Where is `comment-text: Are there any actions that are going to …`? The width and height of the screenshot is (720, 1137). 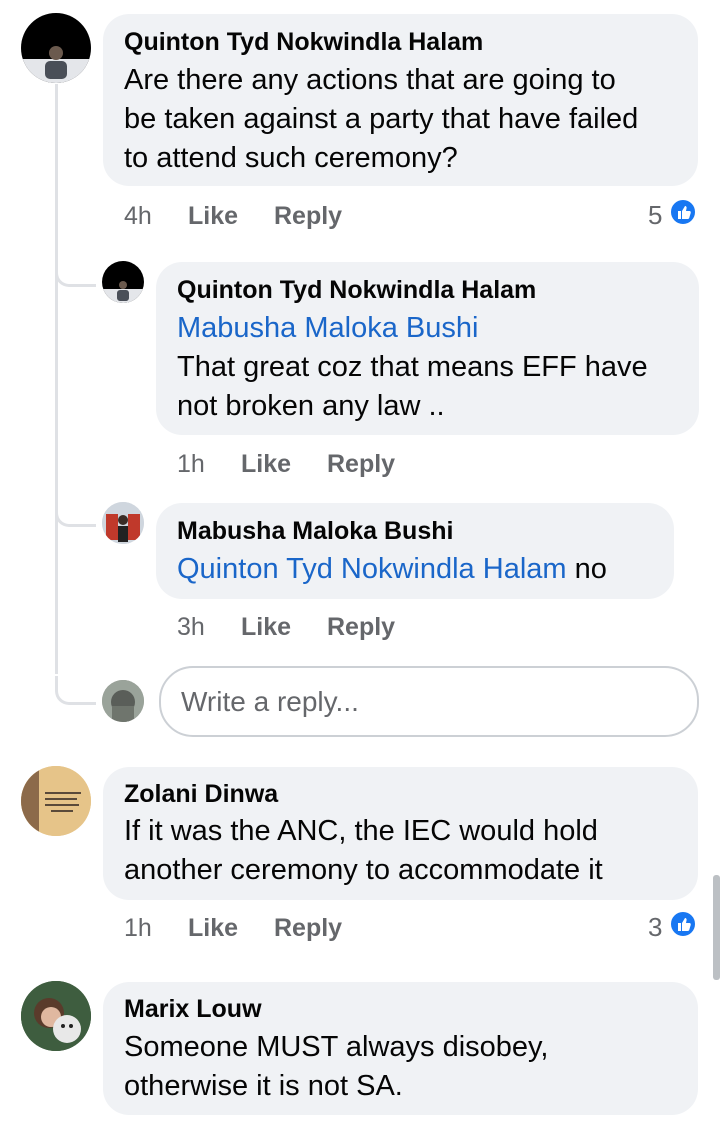
comment-text: Are there any actions that are going to … is located at coordinates (409, 119).